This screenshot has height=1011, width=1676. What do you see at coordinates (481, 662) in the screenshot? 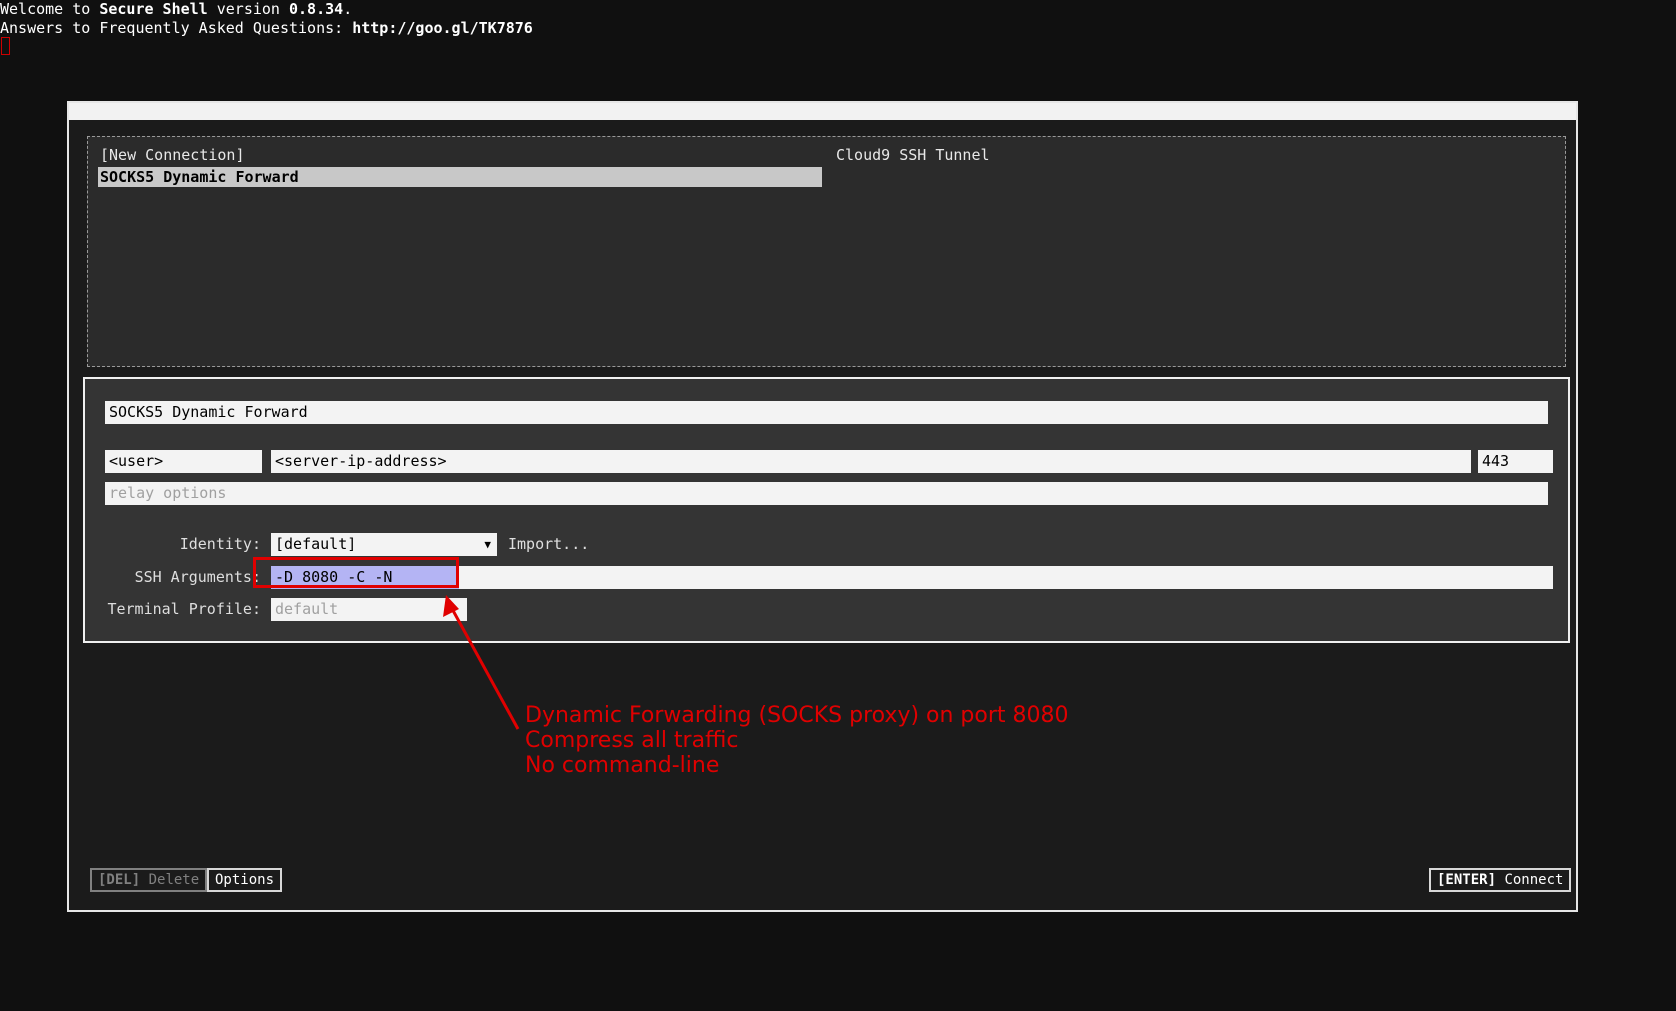
I see `annotation-arrow` at bounding box center [481, 662].